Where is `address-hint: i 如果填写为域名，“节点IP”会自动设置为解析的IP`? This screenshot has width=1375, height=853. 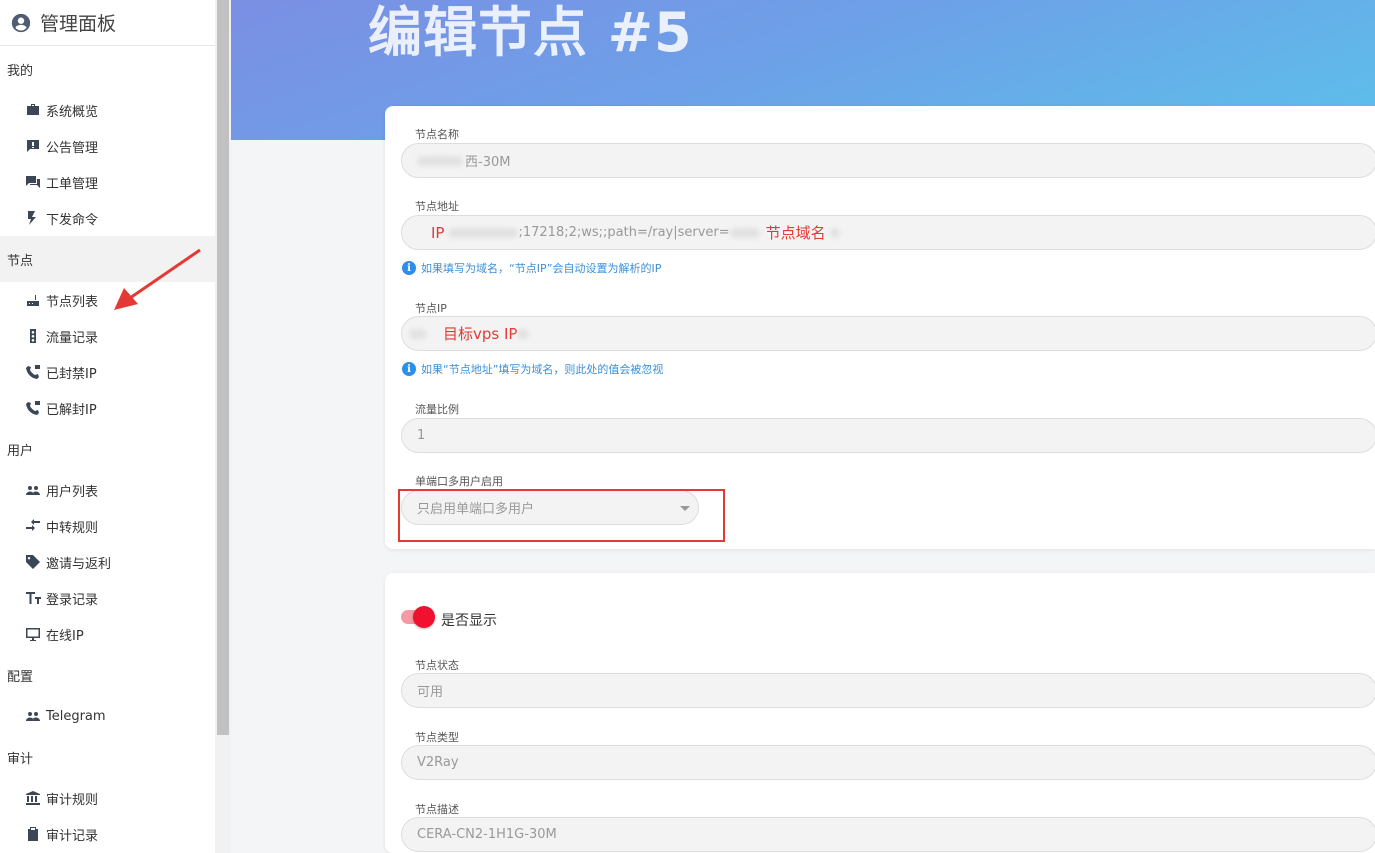
address-hint: i 如果填写为域名，“节点IP”会自动设置为解析的IP is located at coordinates (531, 268).